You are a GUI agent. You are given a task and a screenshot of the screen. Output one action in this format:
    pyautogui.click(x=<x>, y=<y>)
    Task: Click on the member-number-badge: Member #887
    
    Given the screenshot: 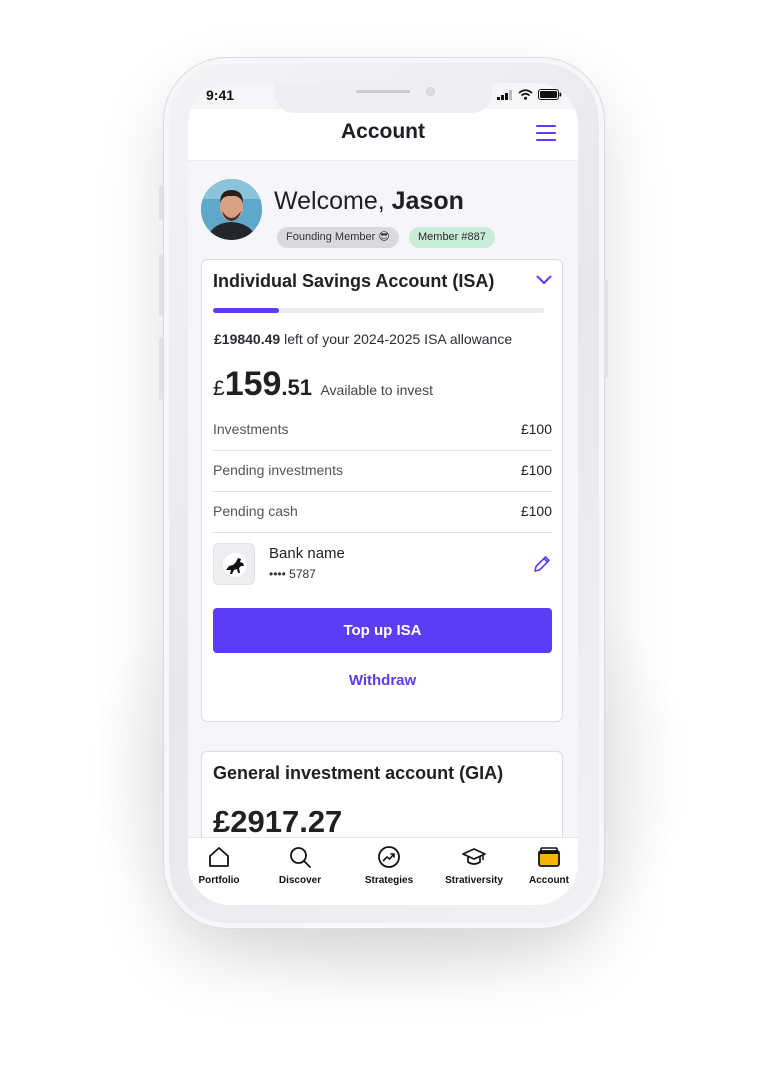 What is the action you would take?
    pyautogui.click(x=452, y=237)
    